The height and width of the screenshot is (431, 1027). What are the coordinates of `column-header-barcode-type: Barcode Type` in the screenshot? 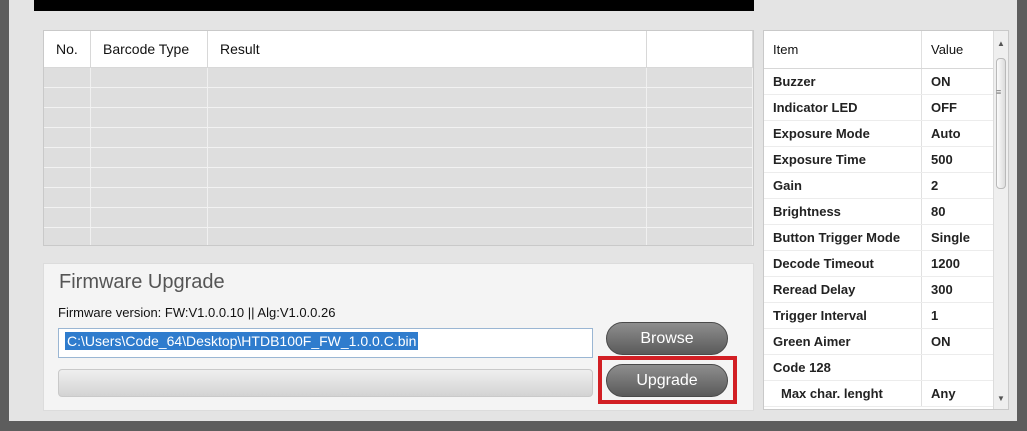 It's located at (149, 49).